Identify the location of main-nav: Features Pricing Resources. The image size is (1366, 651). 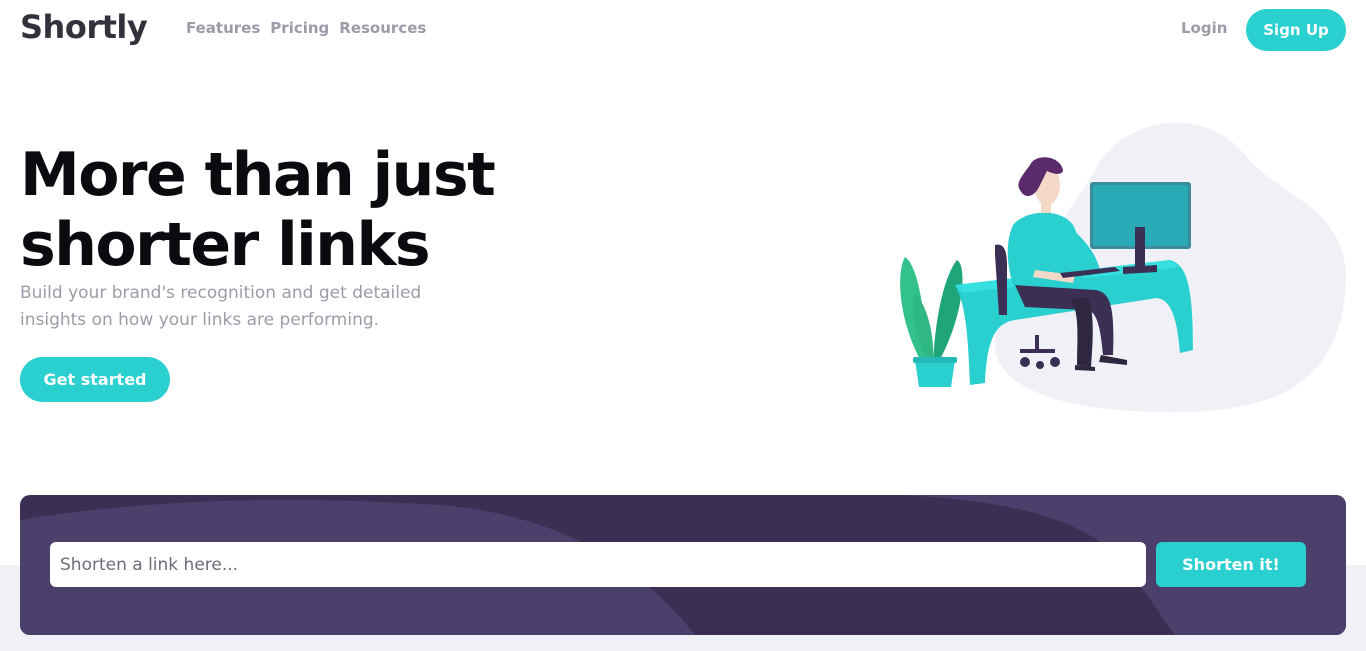
(306, 28).